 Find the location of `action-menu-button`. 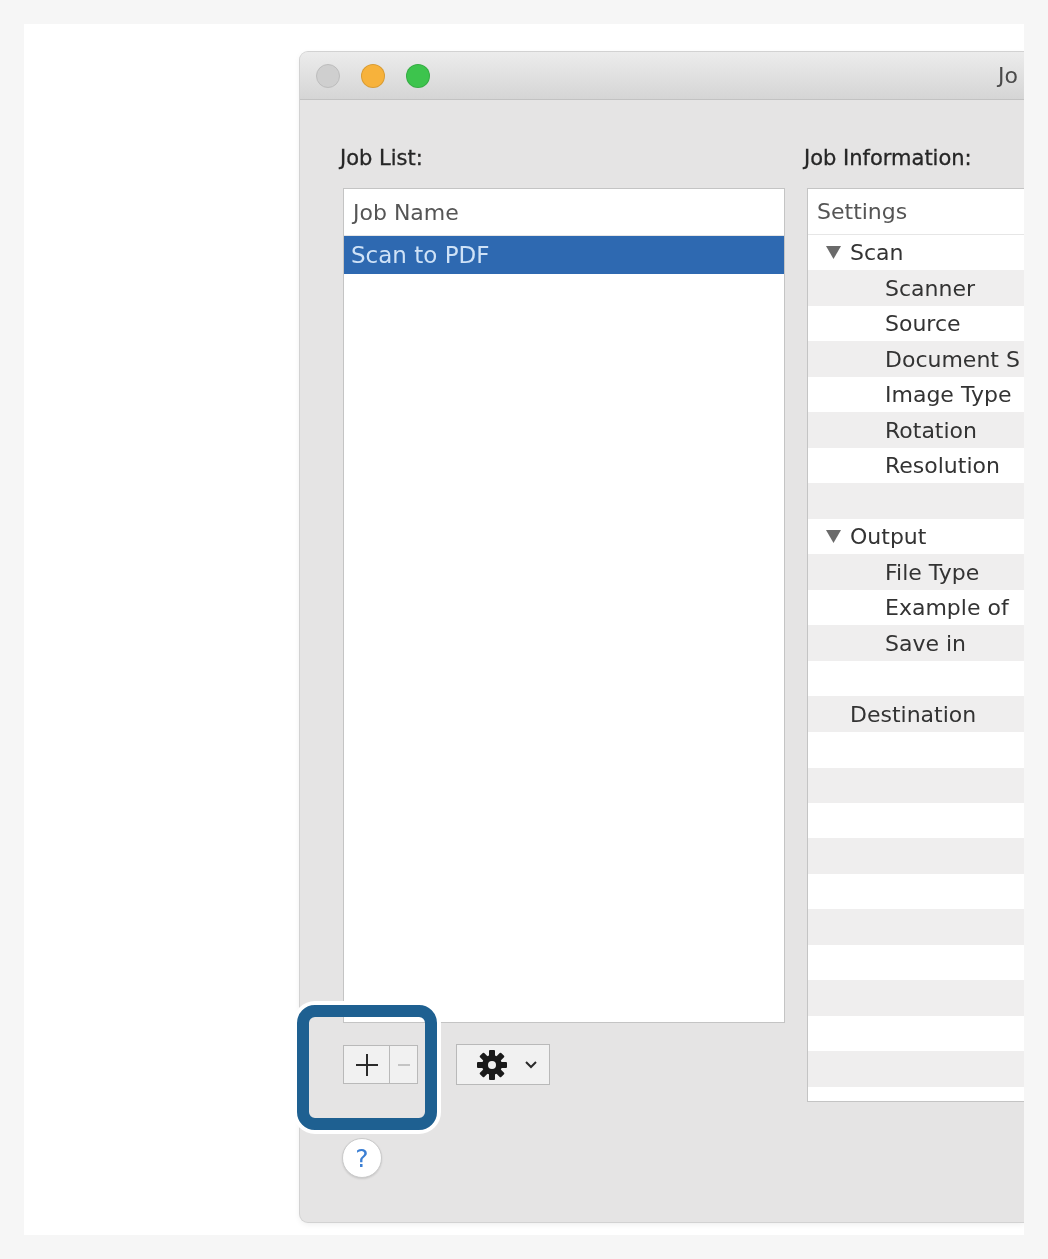

action-menu-button is located at coordinates (503, 1064).